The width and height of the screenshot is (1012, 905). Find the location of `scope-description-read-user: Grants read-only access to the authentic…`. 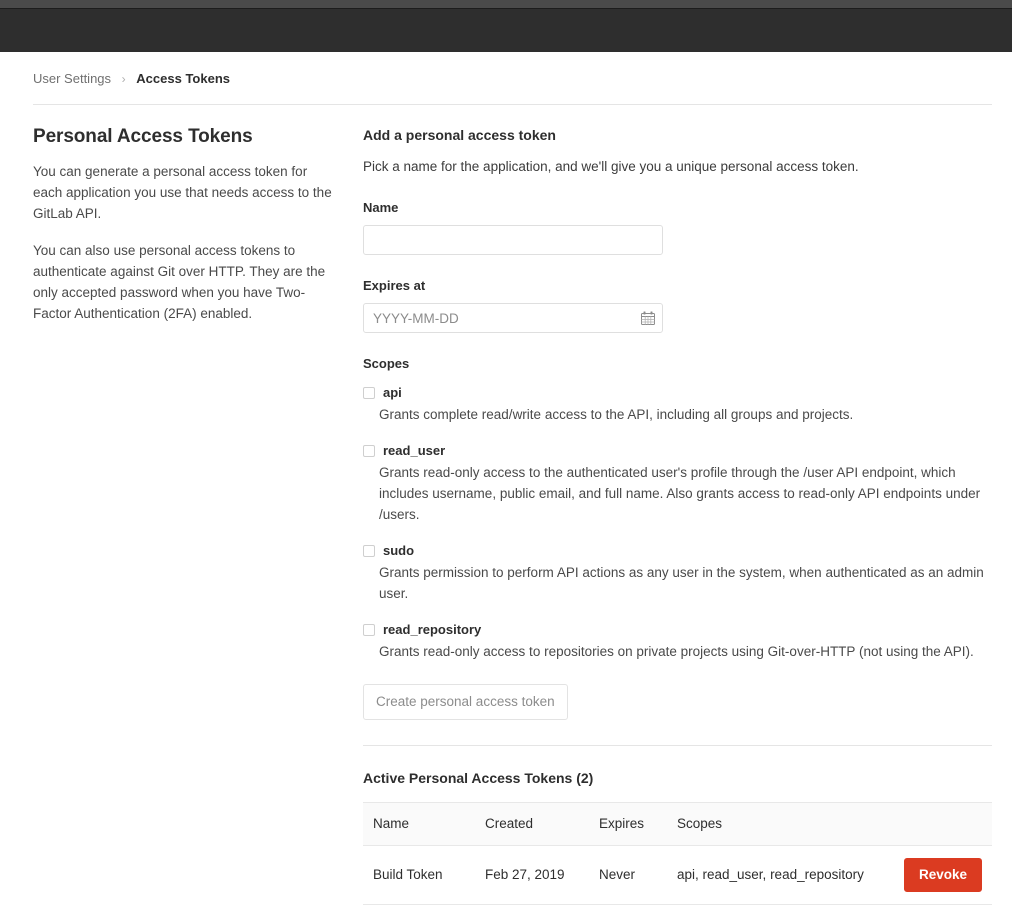

scope-description-read-user: Grants read-only access to the authentic… is located at coordinates (680, 493).